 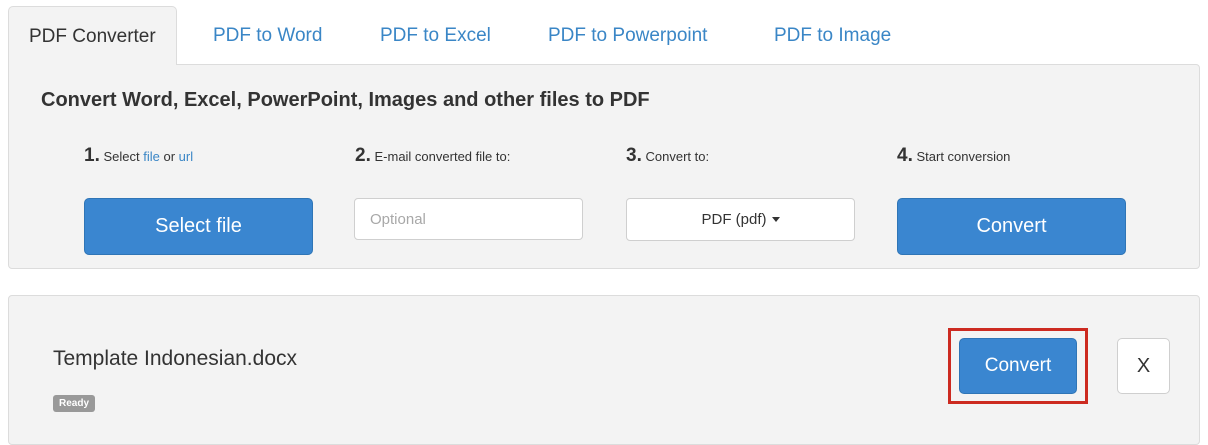 What do you see at coordinates (627, 35) in the screenshot?
I see `tab-pdf-to-powerpoint: PDF to Powerpoint` at bounding box center [627, 35].